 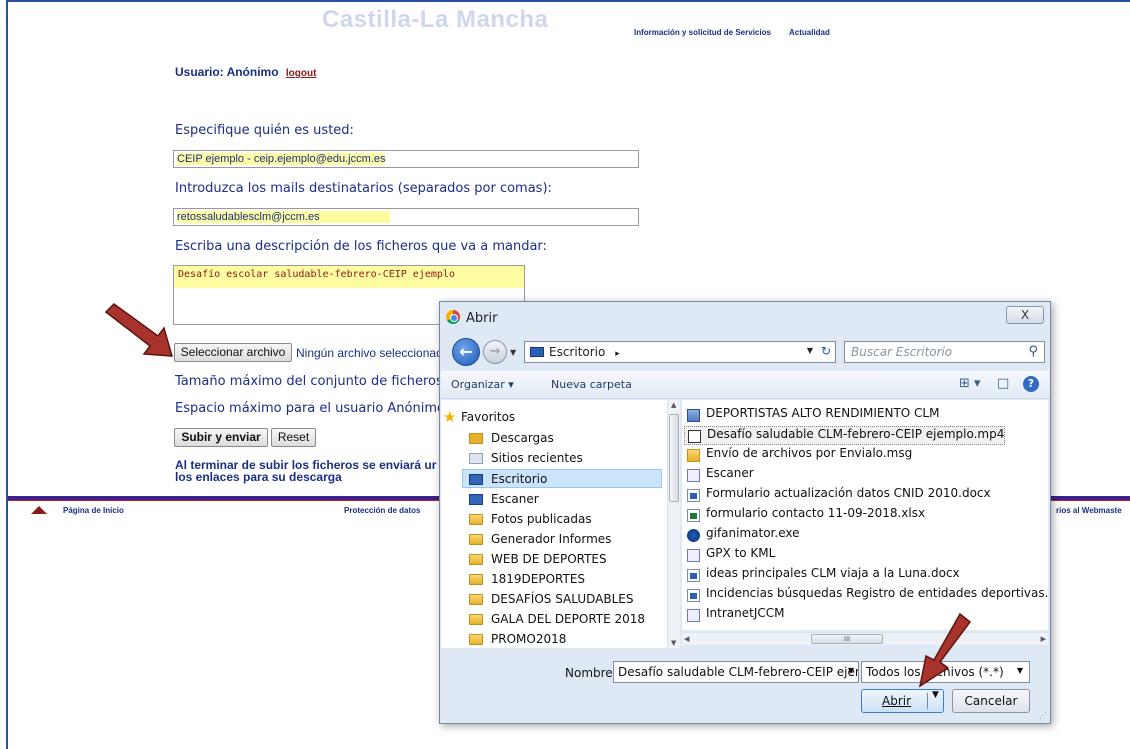 What do you see at coordinates (1089, 510) in the screenshot?
I see `webmaster-link: rios al Webmaste` at bounding box center [1089, 510].